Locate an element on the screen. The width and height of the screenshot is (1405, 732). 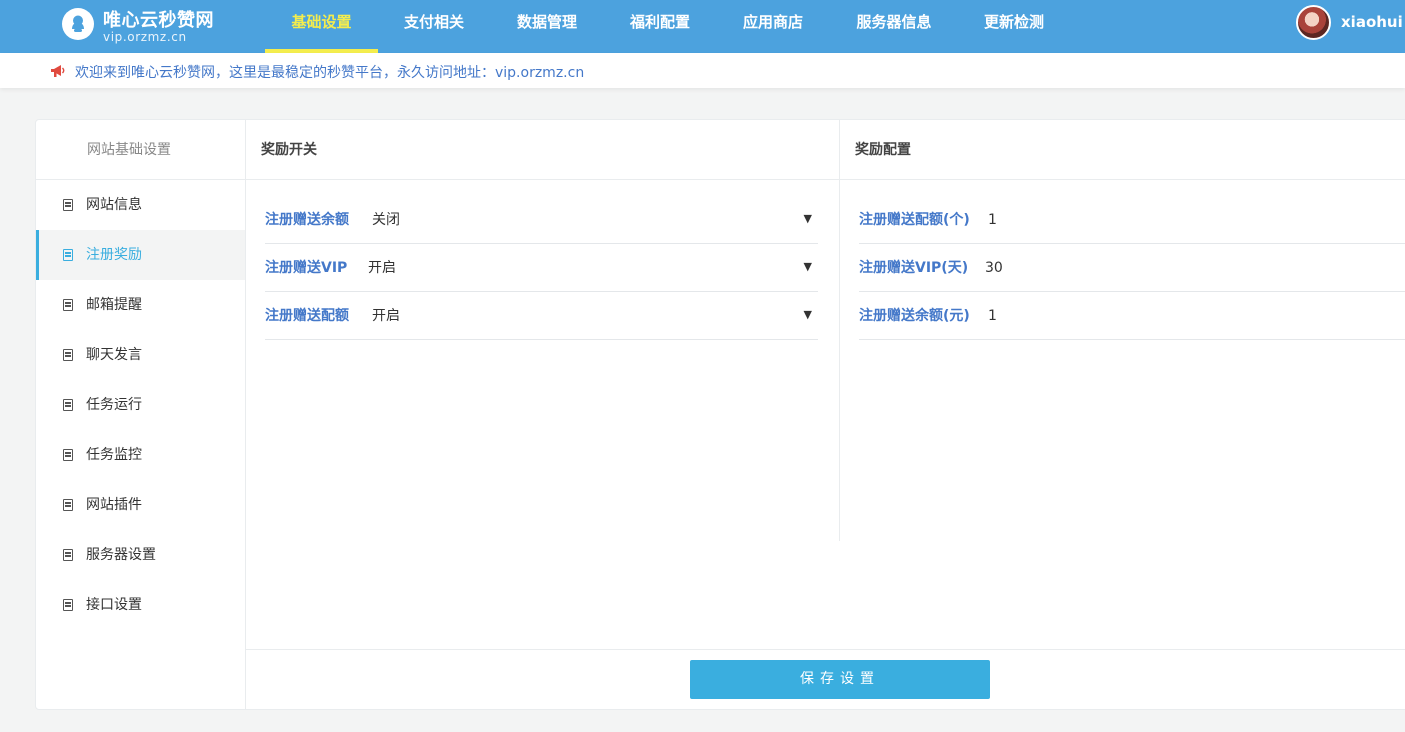
sidebar-item-plugins: 网站插件 is located at coordinates (140, 505).